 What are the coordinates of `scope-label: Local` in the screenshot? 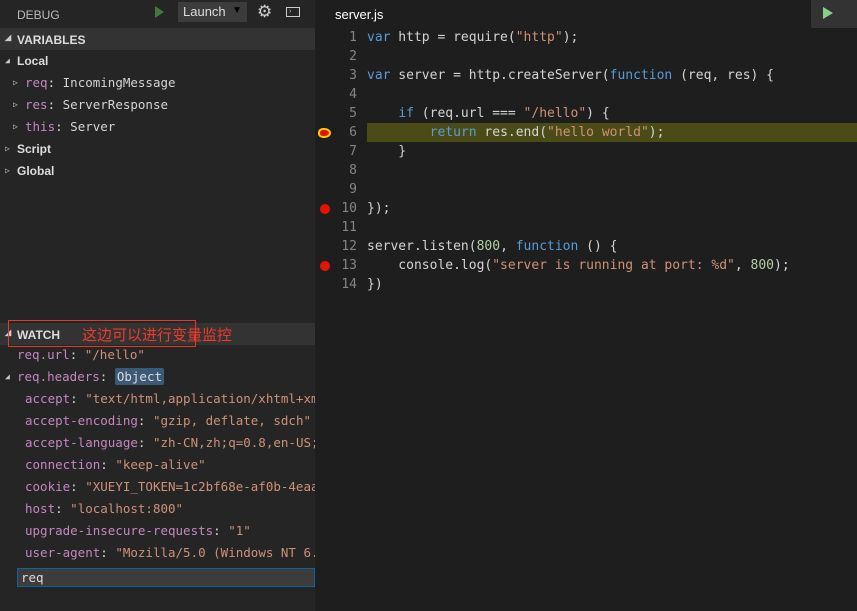 It's located at (33, 61).